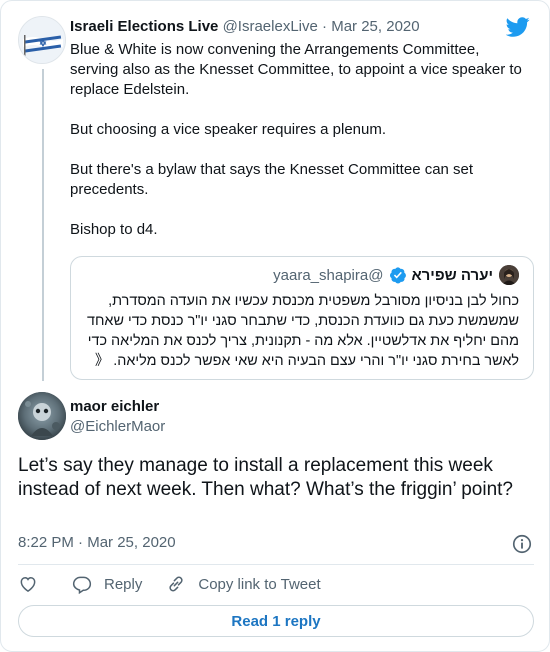  I want to click on copy-link-button: Copy link to Tweet, so click(243, 584).